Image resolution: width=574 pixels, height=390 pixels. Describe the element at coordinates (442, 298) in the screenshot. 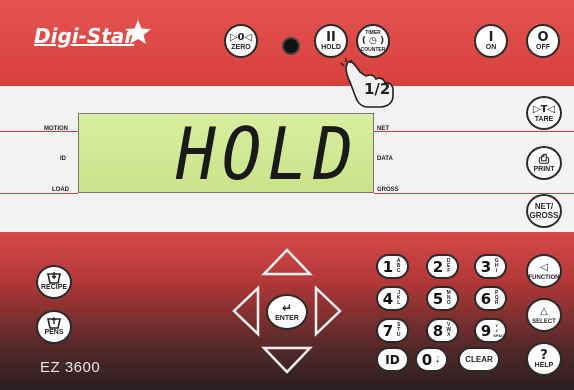

I see `key-5: 5M N O` at that location.